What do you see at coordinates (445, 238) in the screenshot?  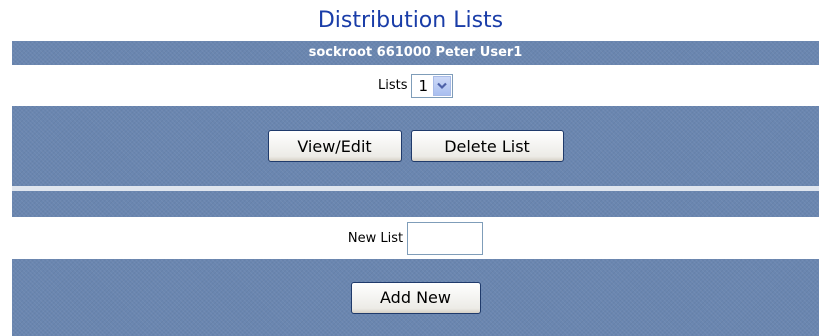 I see `new-list-input` at bounding box center [445, 238].